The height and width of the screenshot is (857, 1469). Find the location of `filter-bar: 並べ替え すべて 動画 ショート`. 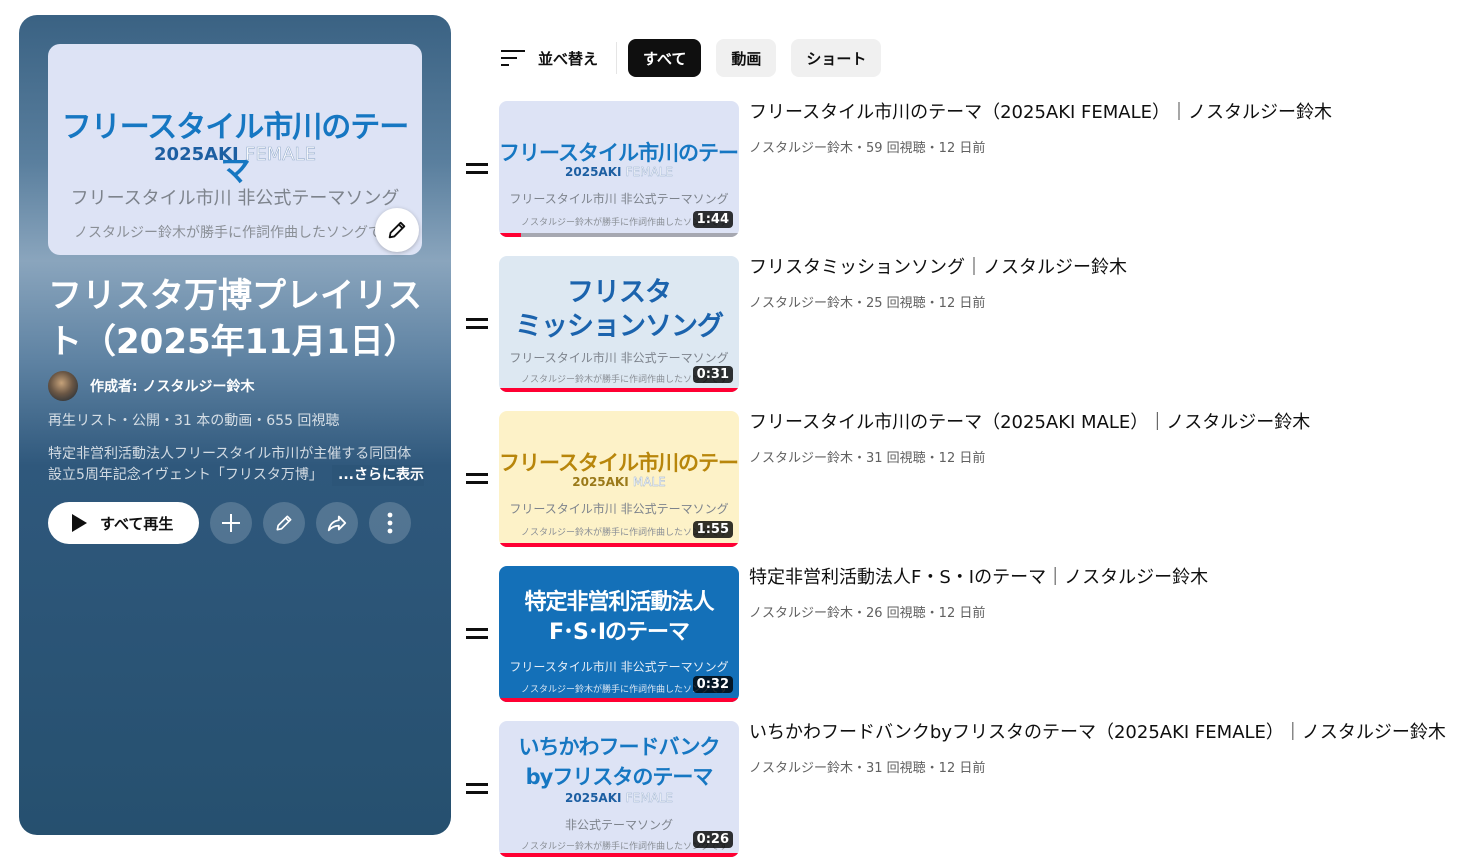

filter-bar: 並べ替え すべて 動画 ショート is located at coordinates (698, 58).